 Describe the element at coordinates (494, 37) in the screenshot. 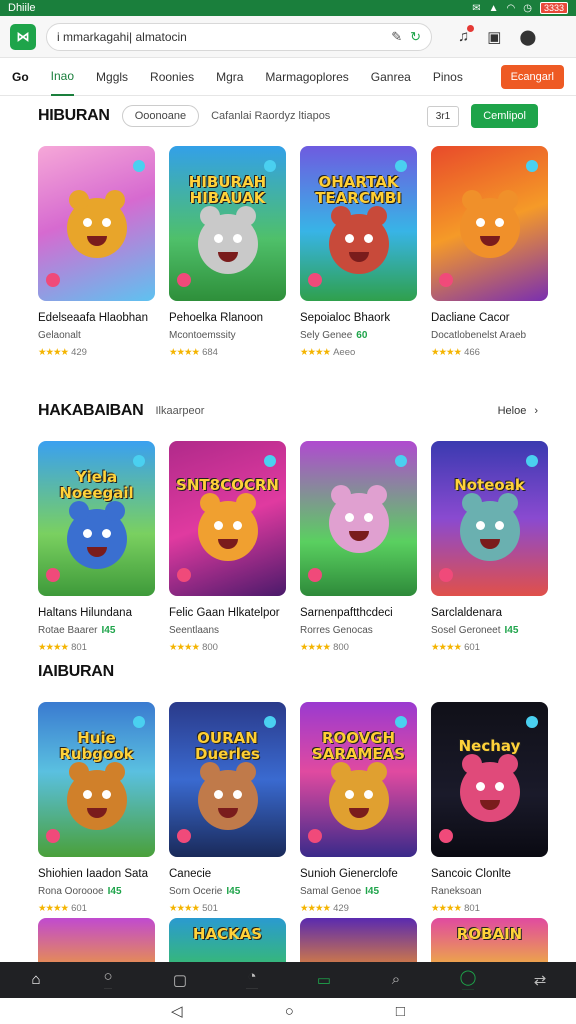

I see `tabs-icon: ▣` at that location.